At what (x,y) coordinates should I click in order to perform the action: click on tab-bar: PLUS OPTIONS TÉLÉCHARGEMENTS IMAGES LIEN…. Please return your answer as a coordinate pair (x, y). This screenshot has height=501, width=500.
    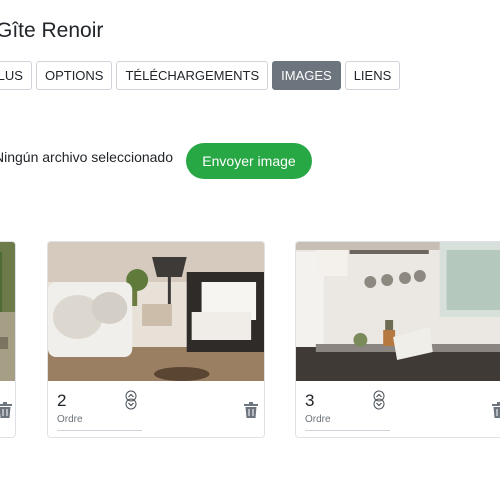
    Looking at the image, I should click on (202, 75).